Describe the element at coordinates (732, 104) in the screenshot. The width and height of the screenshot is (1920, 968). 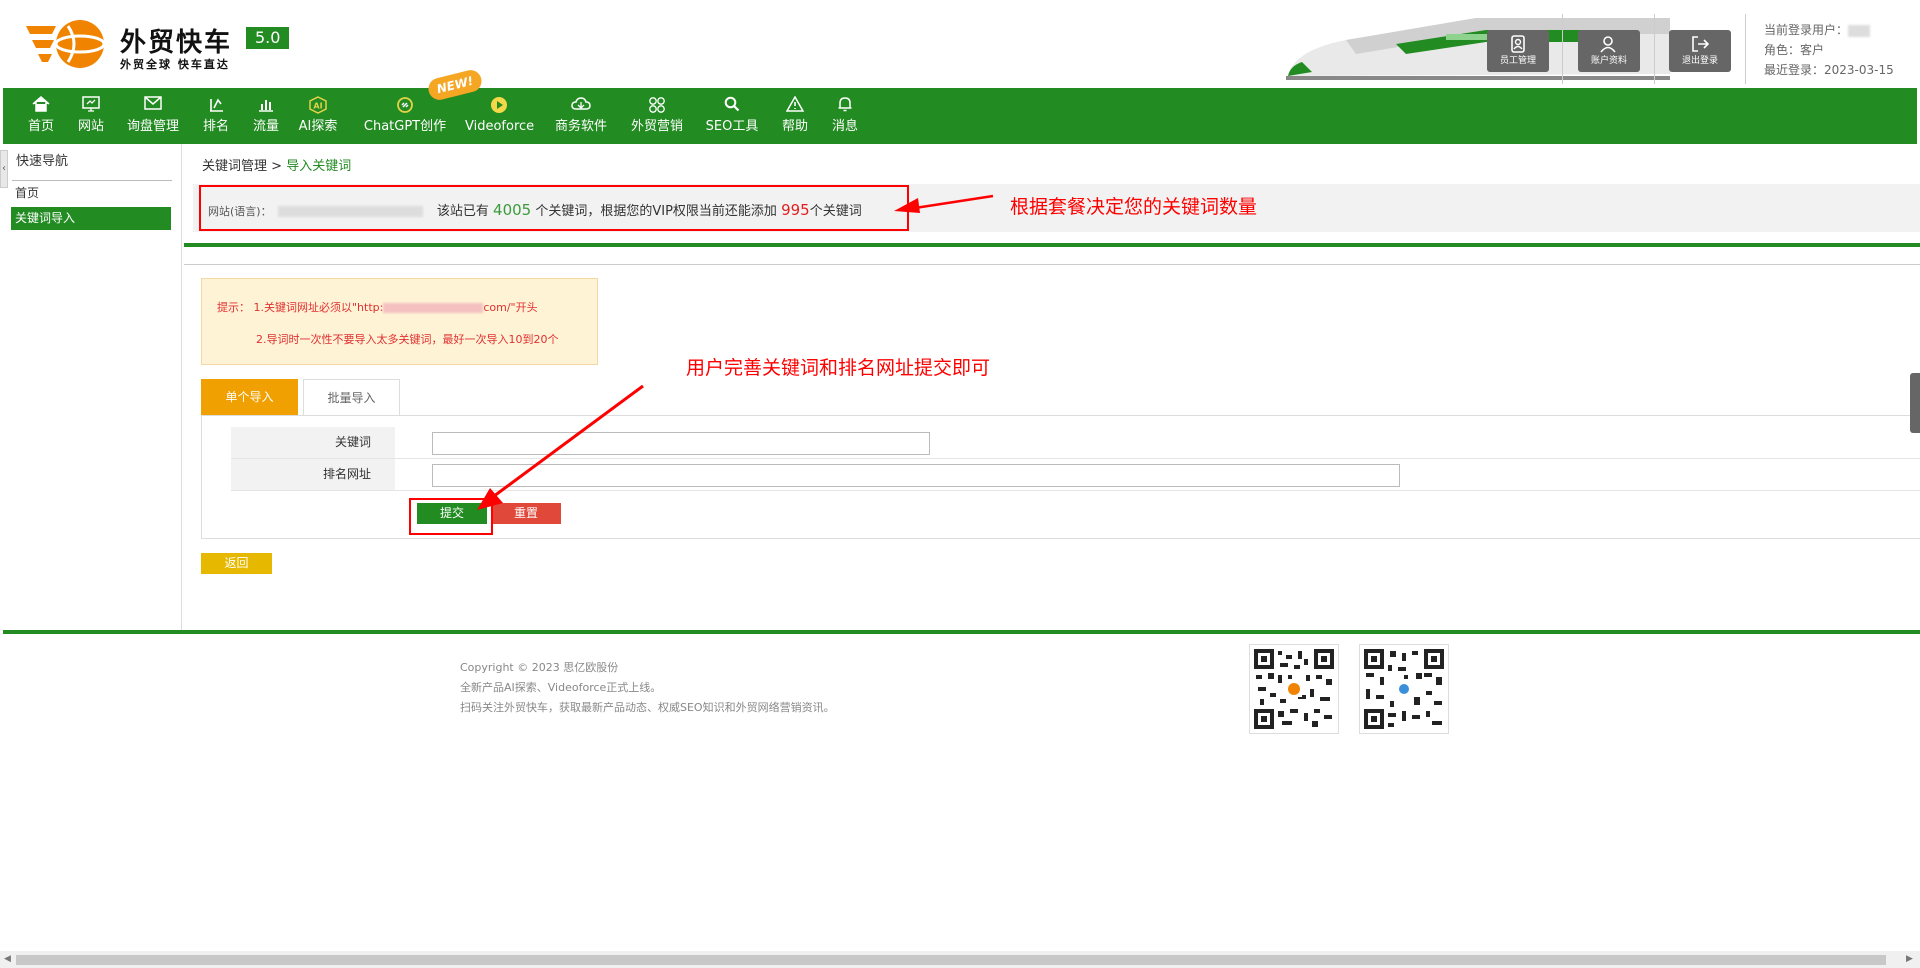
I see `search-icon` at that location.